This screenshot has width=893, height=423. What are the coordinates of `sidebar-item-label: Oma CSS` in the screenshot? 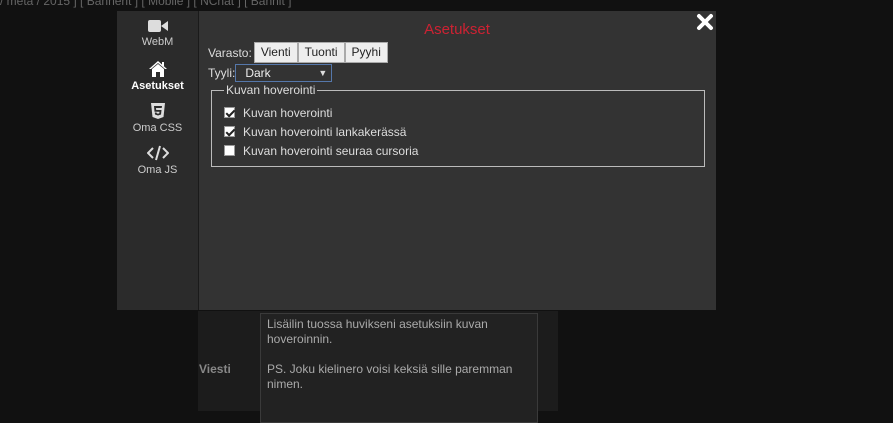 It's located at (157, 128).